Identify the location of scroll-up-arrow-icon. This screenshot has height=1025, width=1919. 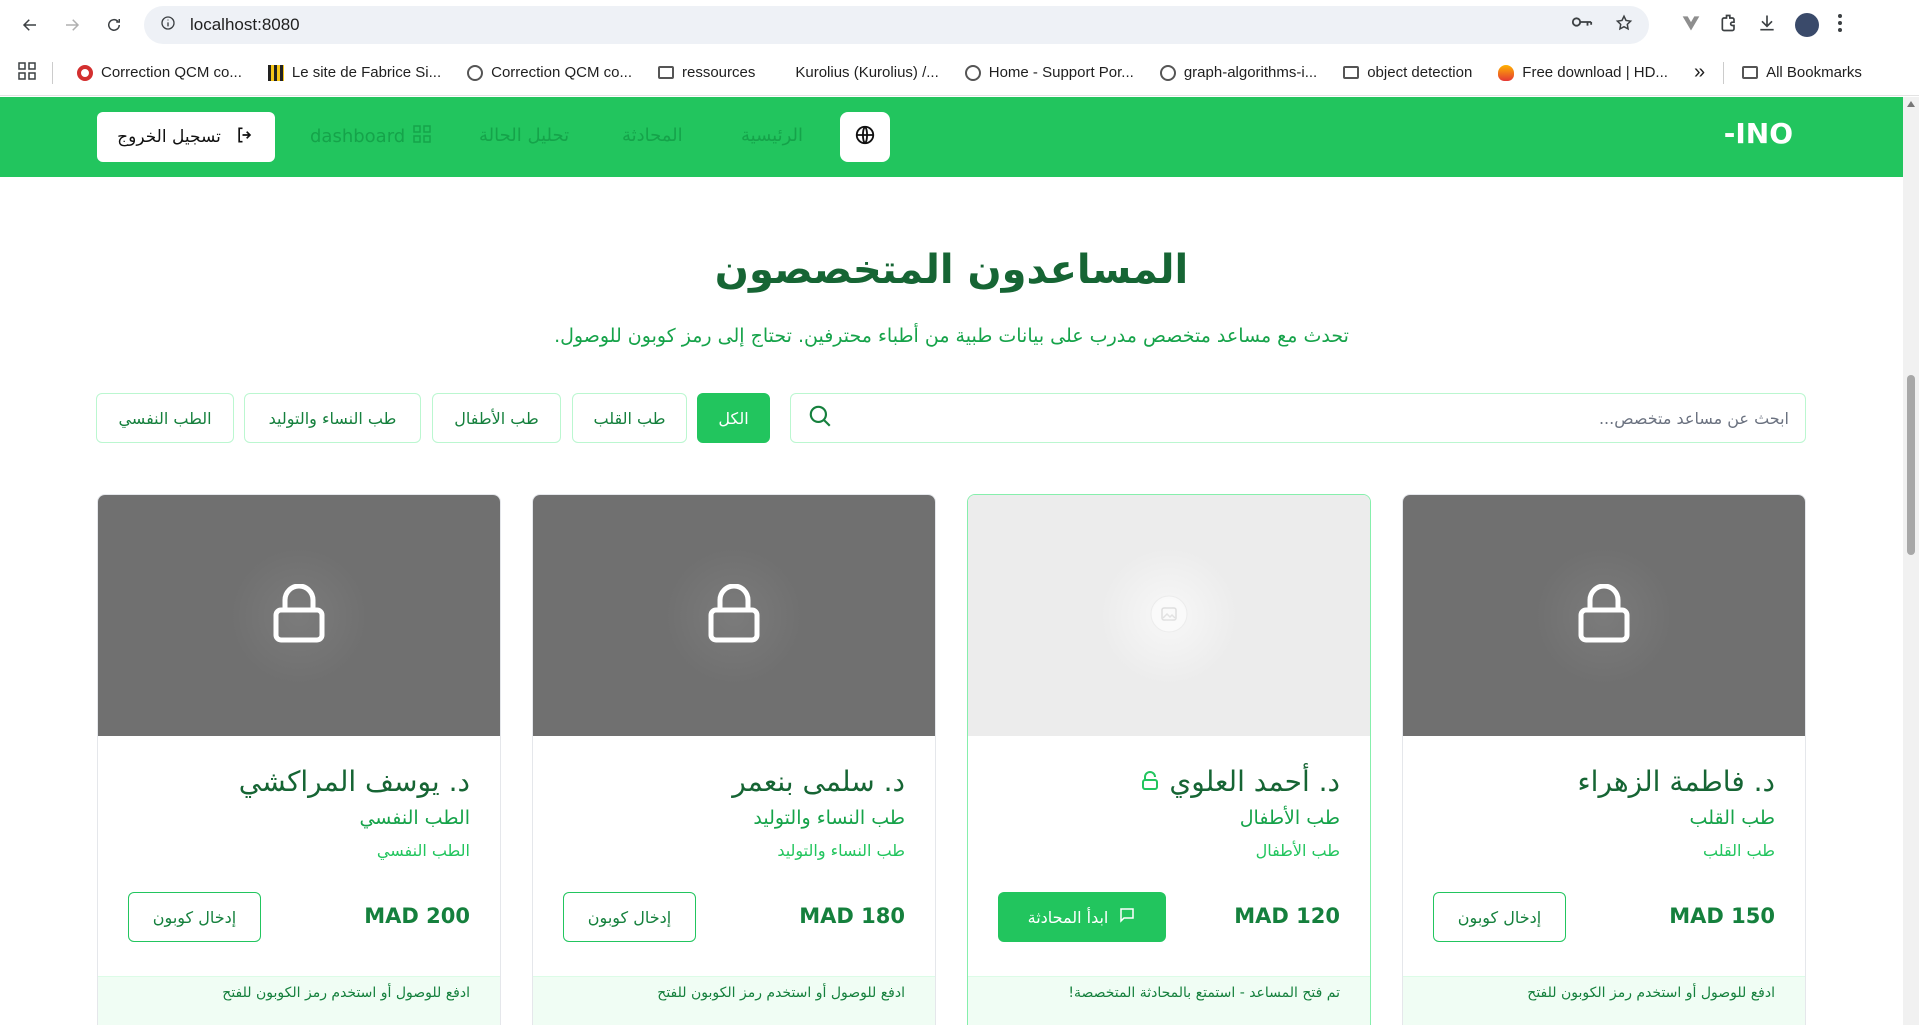
(1911, 104).